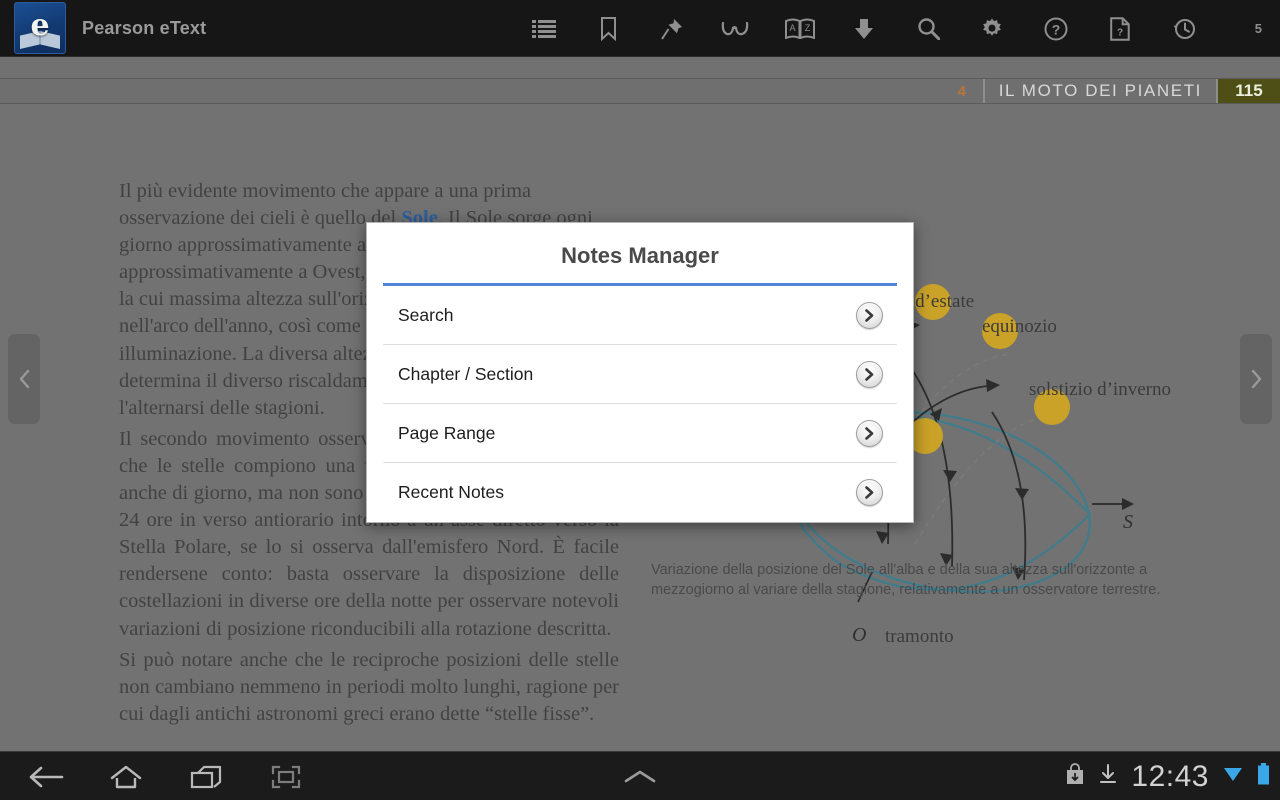 Image resolution: width=1280 pixels, height=800 pixels. What do you see at coordinates (426, 314) in the screenshot?
I see `notes-search-label: Search` at bounding box center [426, 314].